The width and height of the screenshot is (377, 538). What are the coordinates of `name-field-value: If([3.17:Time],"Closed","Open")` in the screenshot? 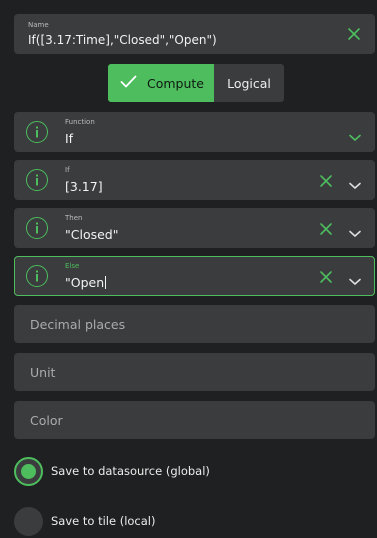 It's located at (122, 40).